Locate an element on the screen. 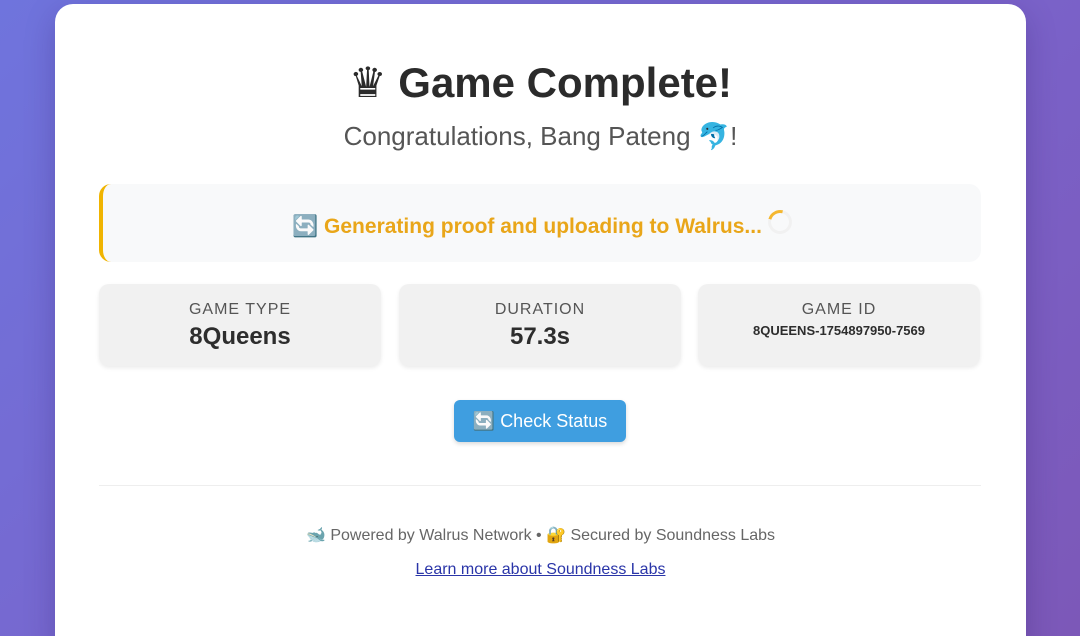 The image size is (1080, 636). stat-label: DURATION is located at coordinates (540, 309).